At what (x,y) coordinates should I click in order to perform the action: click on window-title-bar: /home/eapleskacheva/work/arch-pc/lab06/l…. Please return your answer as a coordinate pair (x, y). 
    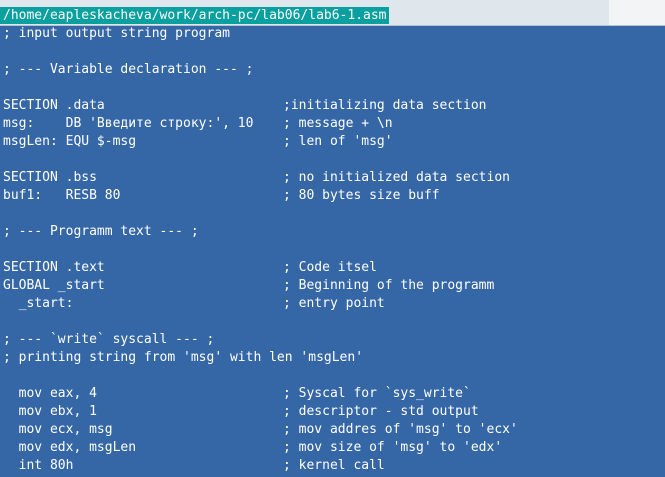
    Looking at the image, I should click on (304, 13).